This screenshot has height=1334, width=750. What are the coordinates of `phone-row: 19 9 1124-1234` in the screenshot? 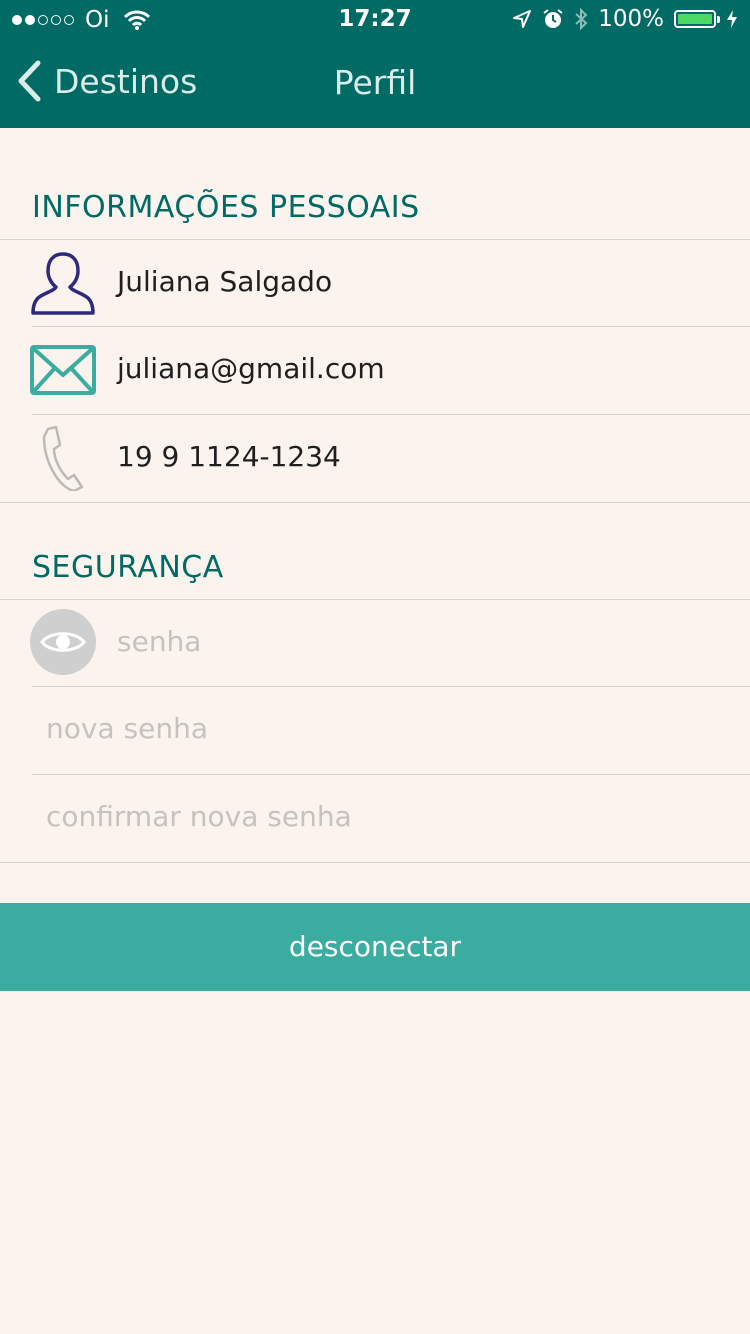 It's located at (375, 459).